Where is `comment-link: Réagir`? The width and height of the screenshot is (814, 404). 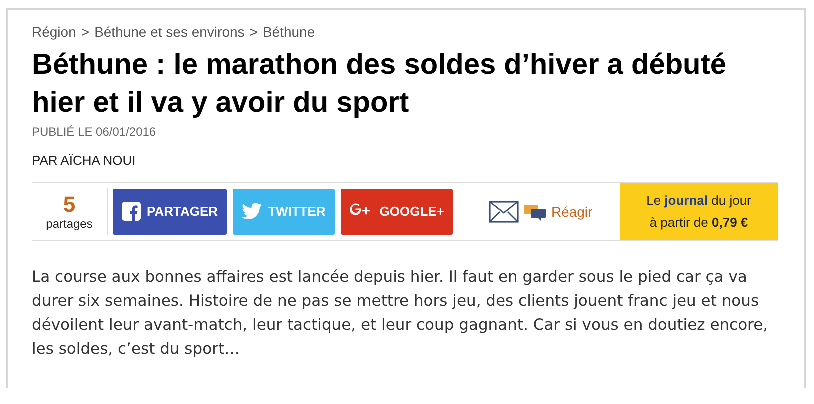 comment-link: Réagir is located at coordinates (558, 211).